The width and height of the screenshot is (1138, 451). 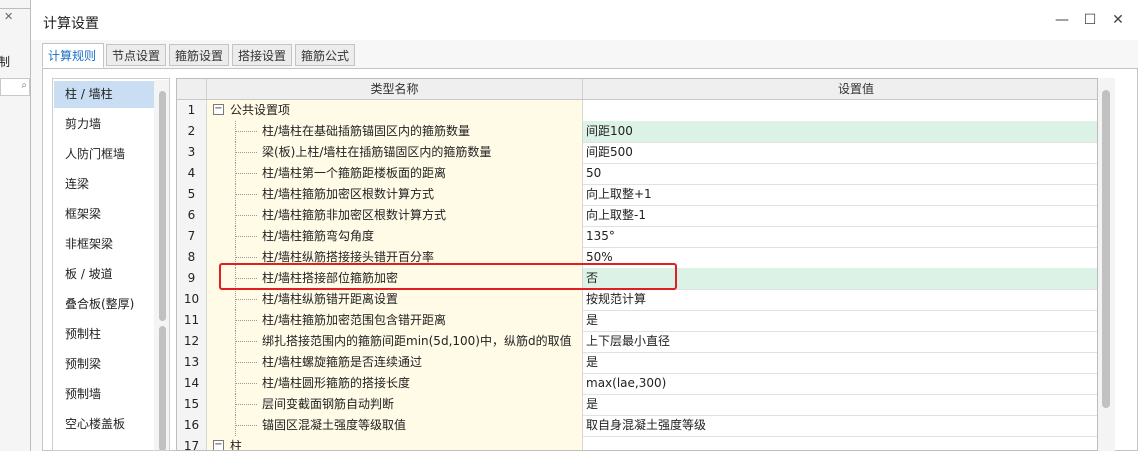 I want to click on row-type-name: 梁(板)上柱/墙柱在插筋锚固区内的箍筋数量, so click(x=395, y=152).